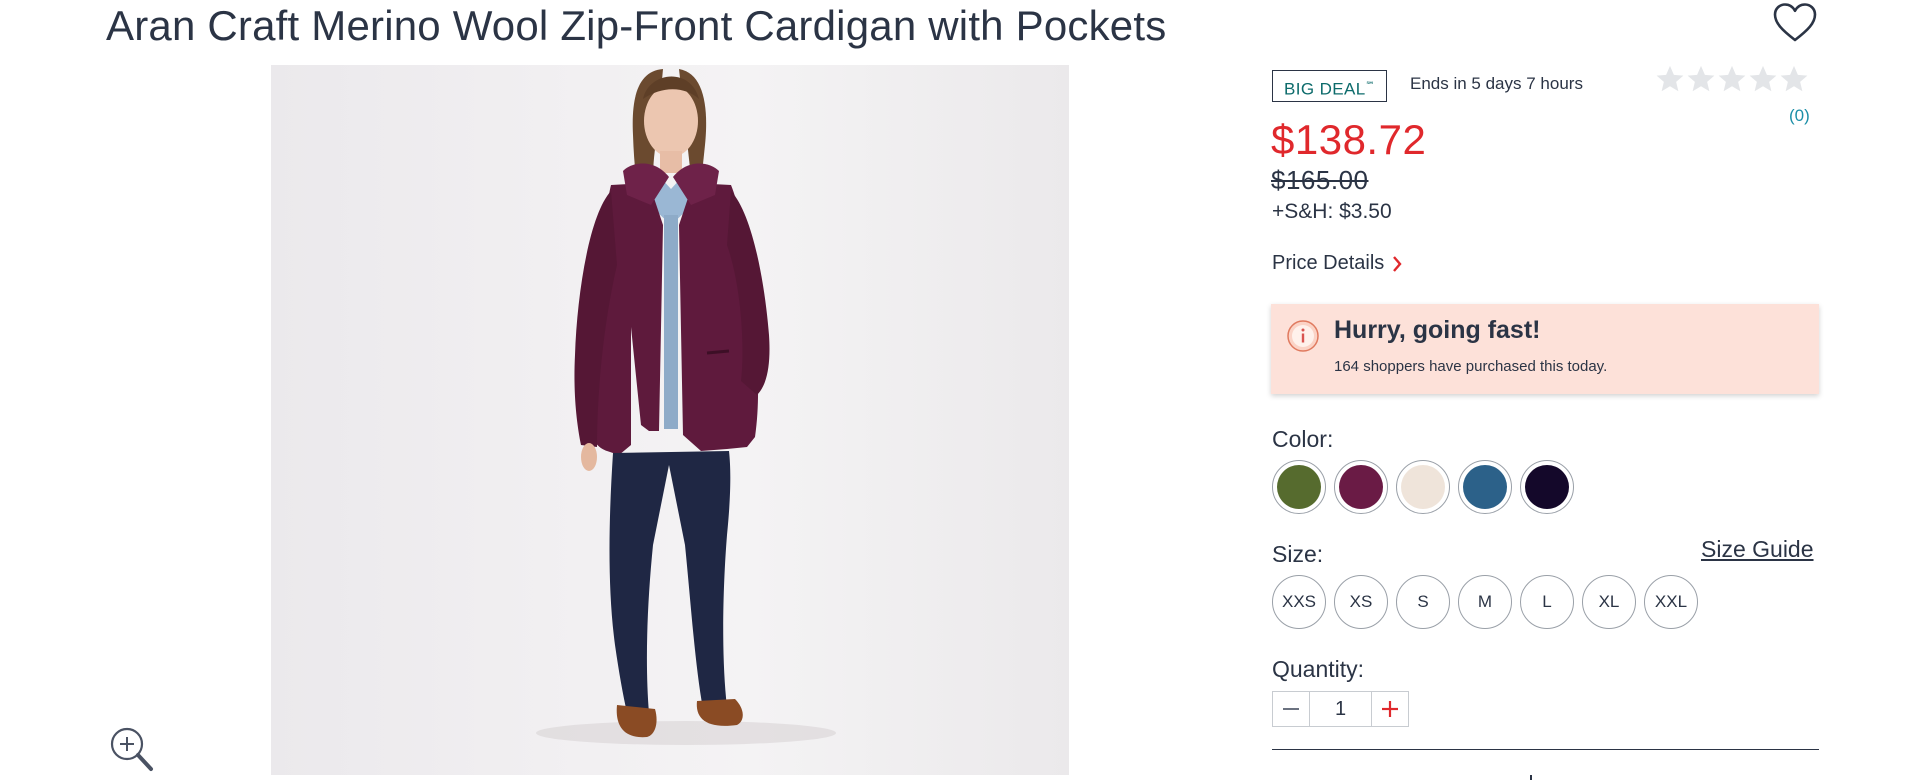 The height and width of the screenshot is (780, 1920). What do you see at coordinates (1437, 330) in the screenshot?
I see `hurry-title: Hurry, going fast!` at bounding box center [1437, 330].